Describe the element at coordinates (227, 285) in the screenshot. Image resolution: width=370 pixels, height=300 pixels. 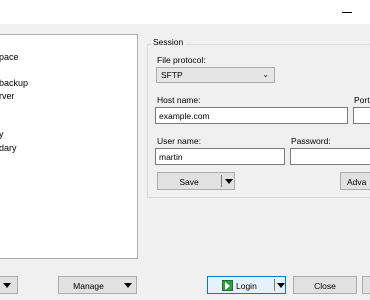
I see `login-icon` at that location.